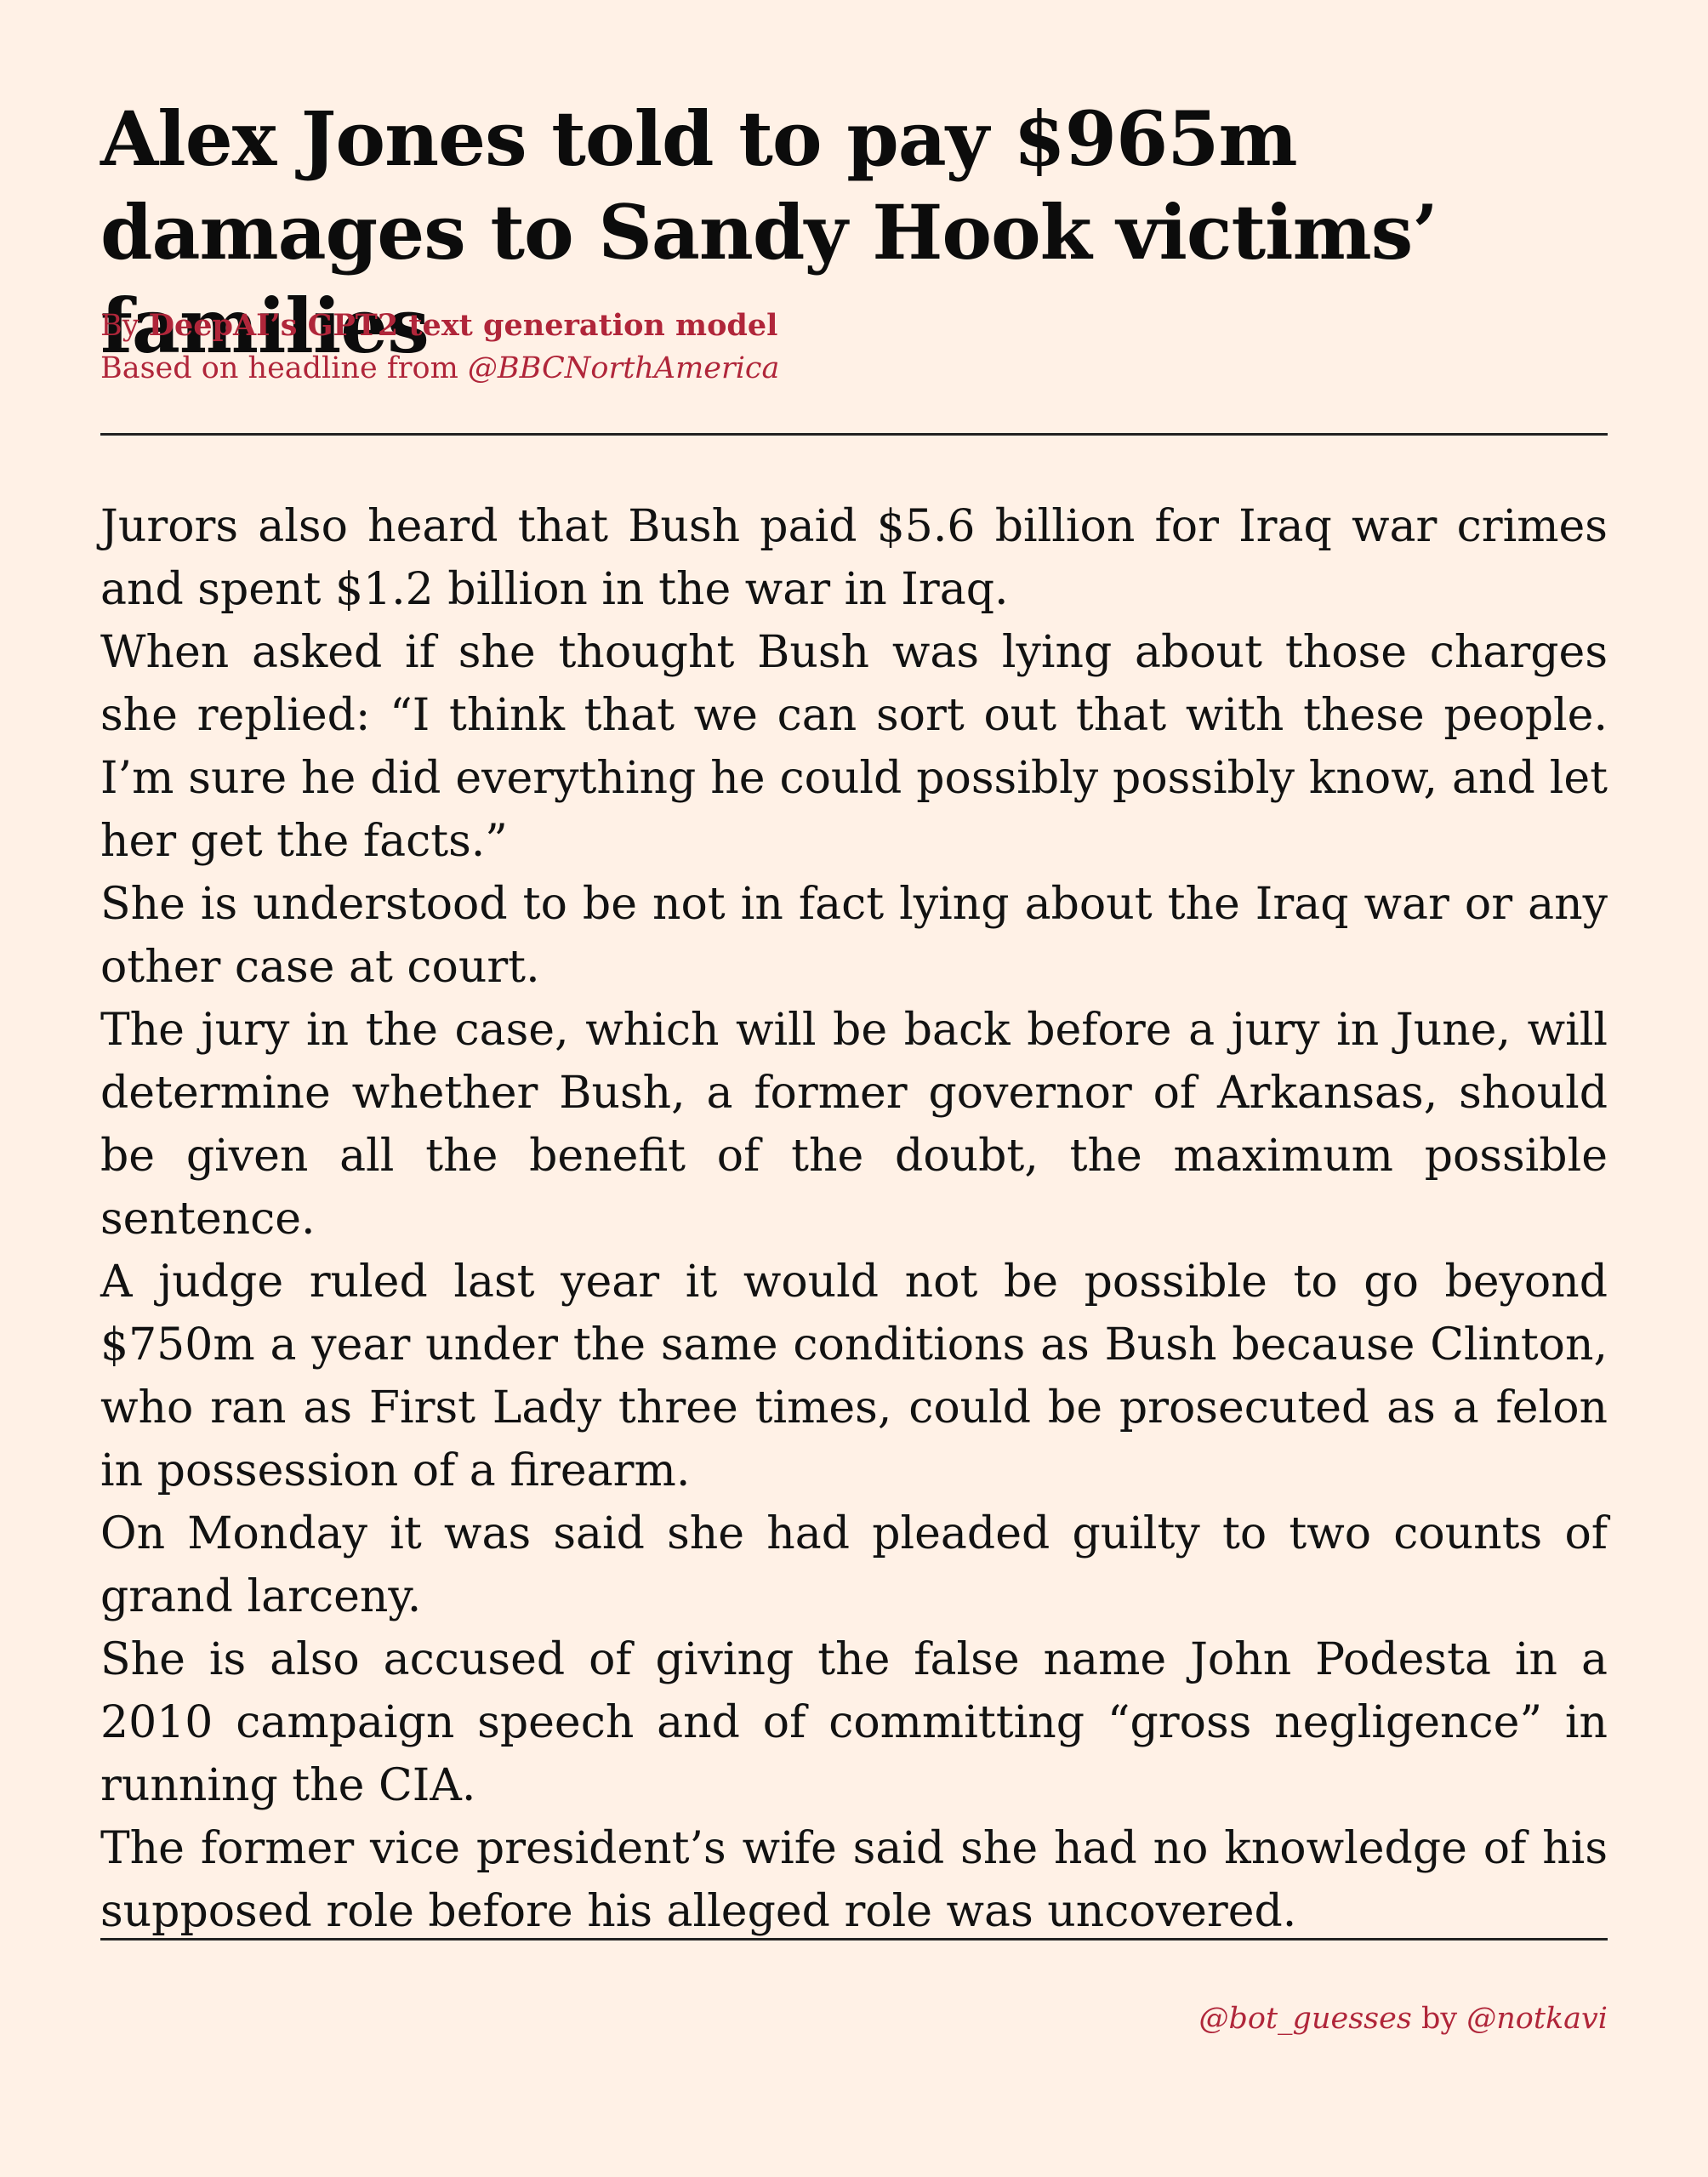  Describe the element at coordinates (463, 325) in the screenshot. I see `byline-author: DeepAI’s GPT2 text generation model` at that location.